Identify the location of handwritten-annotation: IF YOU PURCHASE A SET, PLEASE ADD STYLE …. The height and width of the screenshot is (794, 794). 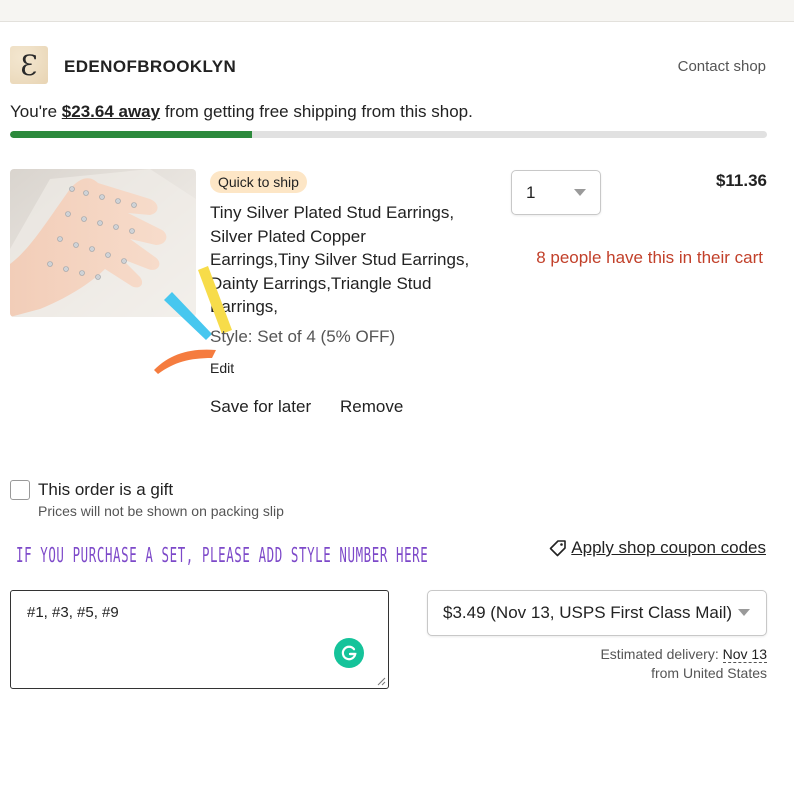
(222, 555).